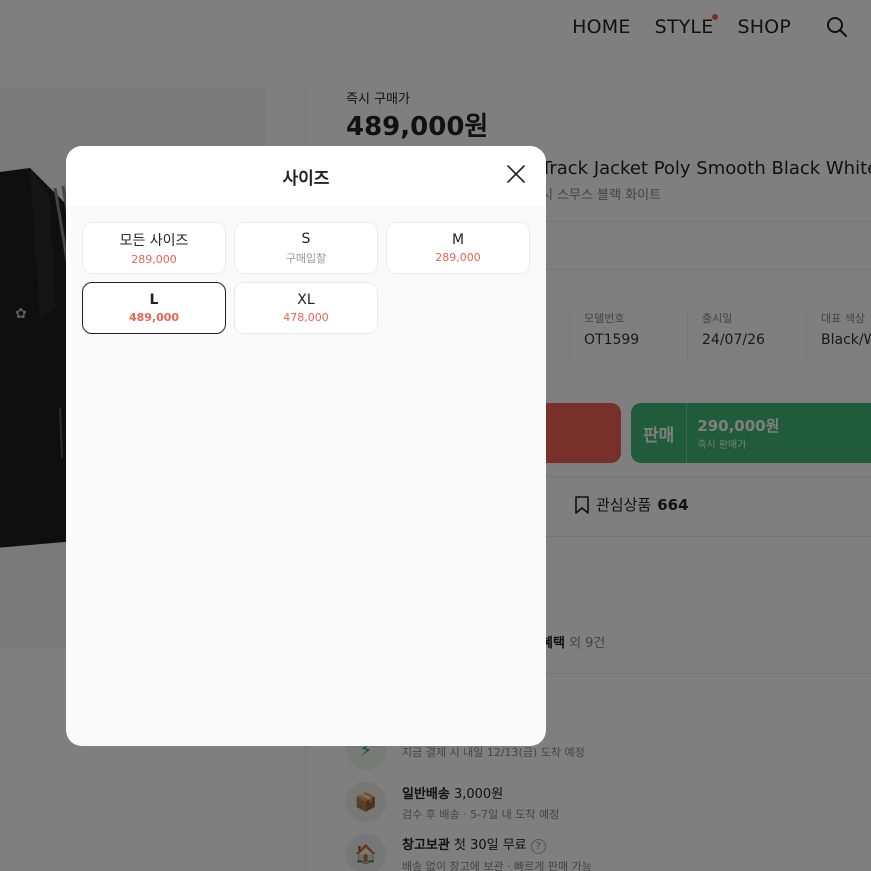 This screenshot has height=871, width=871. I want to click on size-name: XL, so click(306, 300).